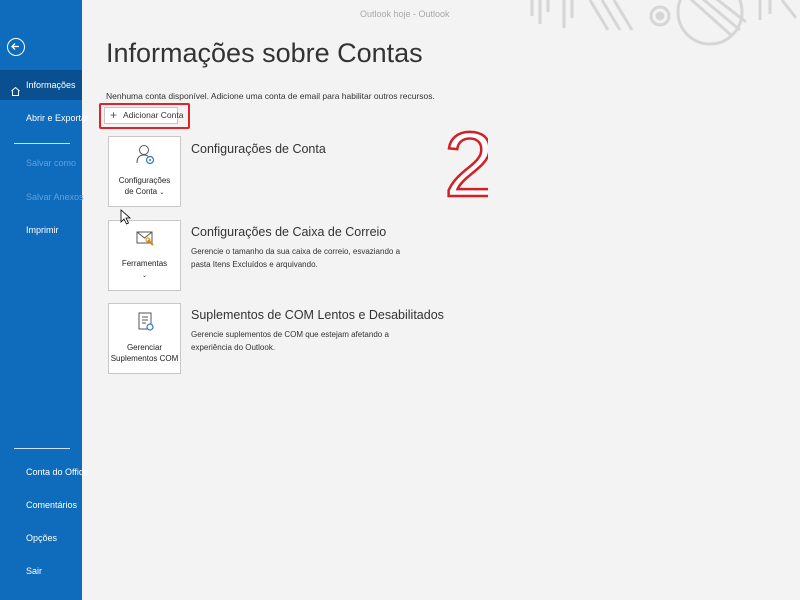 The height and width of the screenshot is (600, 800). What do you see at coordinates (52, 505) in the screenshot?
I see `sidebar-item-label: Comentários` at bounding box center [52, 505].